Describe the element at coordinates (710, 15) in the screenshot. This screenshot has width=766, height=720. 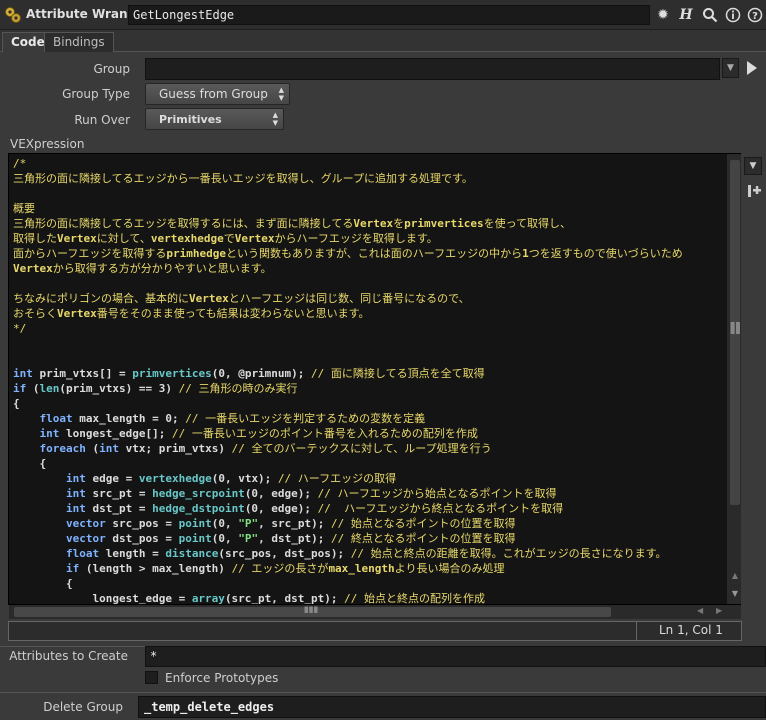
I see `search-icon` at that location.